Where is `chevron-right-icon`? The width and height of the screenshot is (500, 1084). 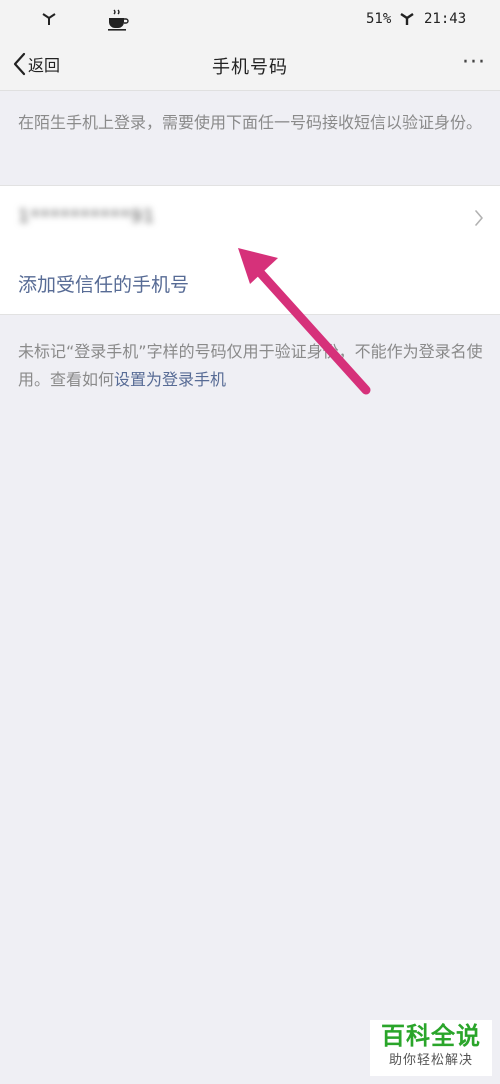
chevron-right-icon is located at coordinates (479, 218).